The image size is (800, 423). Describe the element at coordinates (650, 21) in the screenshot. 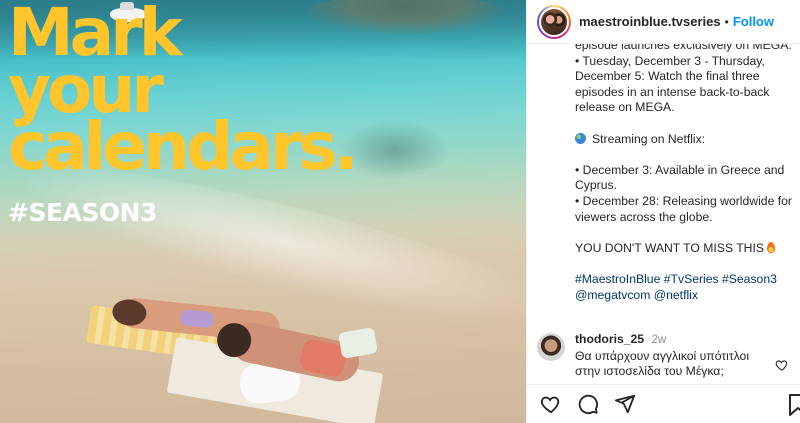

I see `username-link: maestroinblue.tvseries` at that location.